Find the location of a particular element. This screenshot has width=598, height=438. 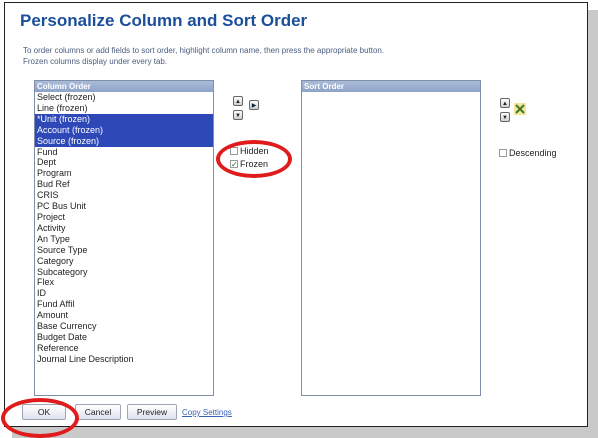

column-order-item: Bud Ref is located at coordinates (124, 184).